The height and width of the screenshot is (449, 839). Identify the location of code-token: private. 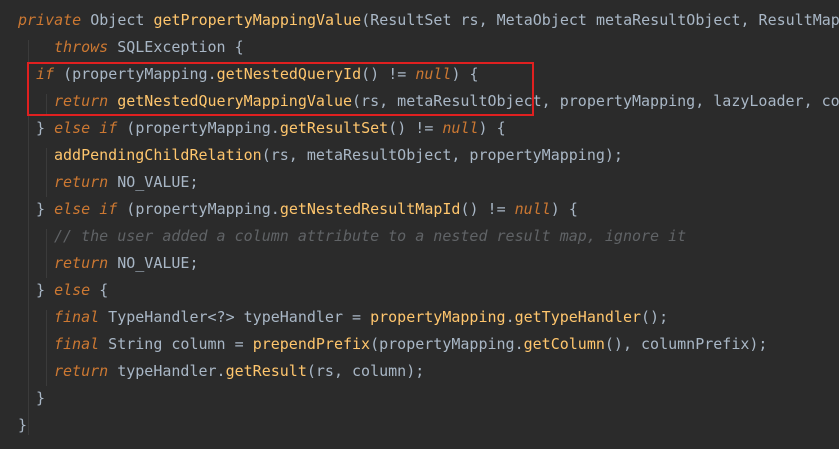
(50, 20).